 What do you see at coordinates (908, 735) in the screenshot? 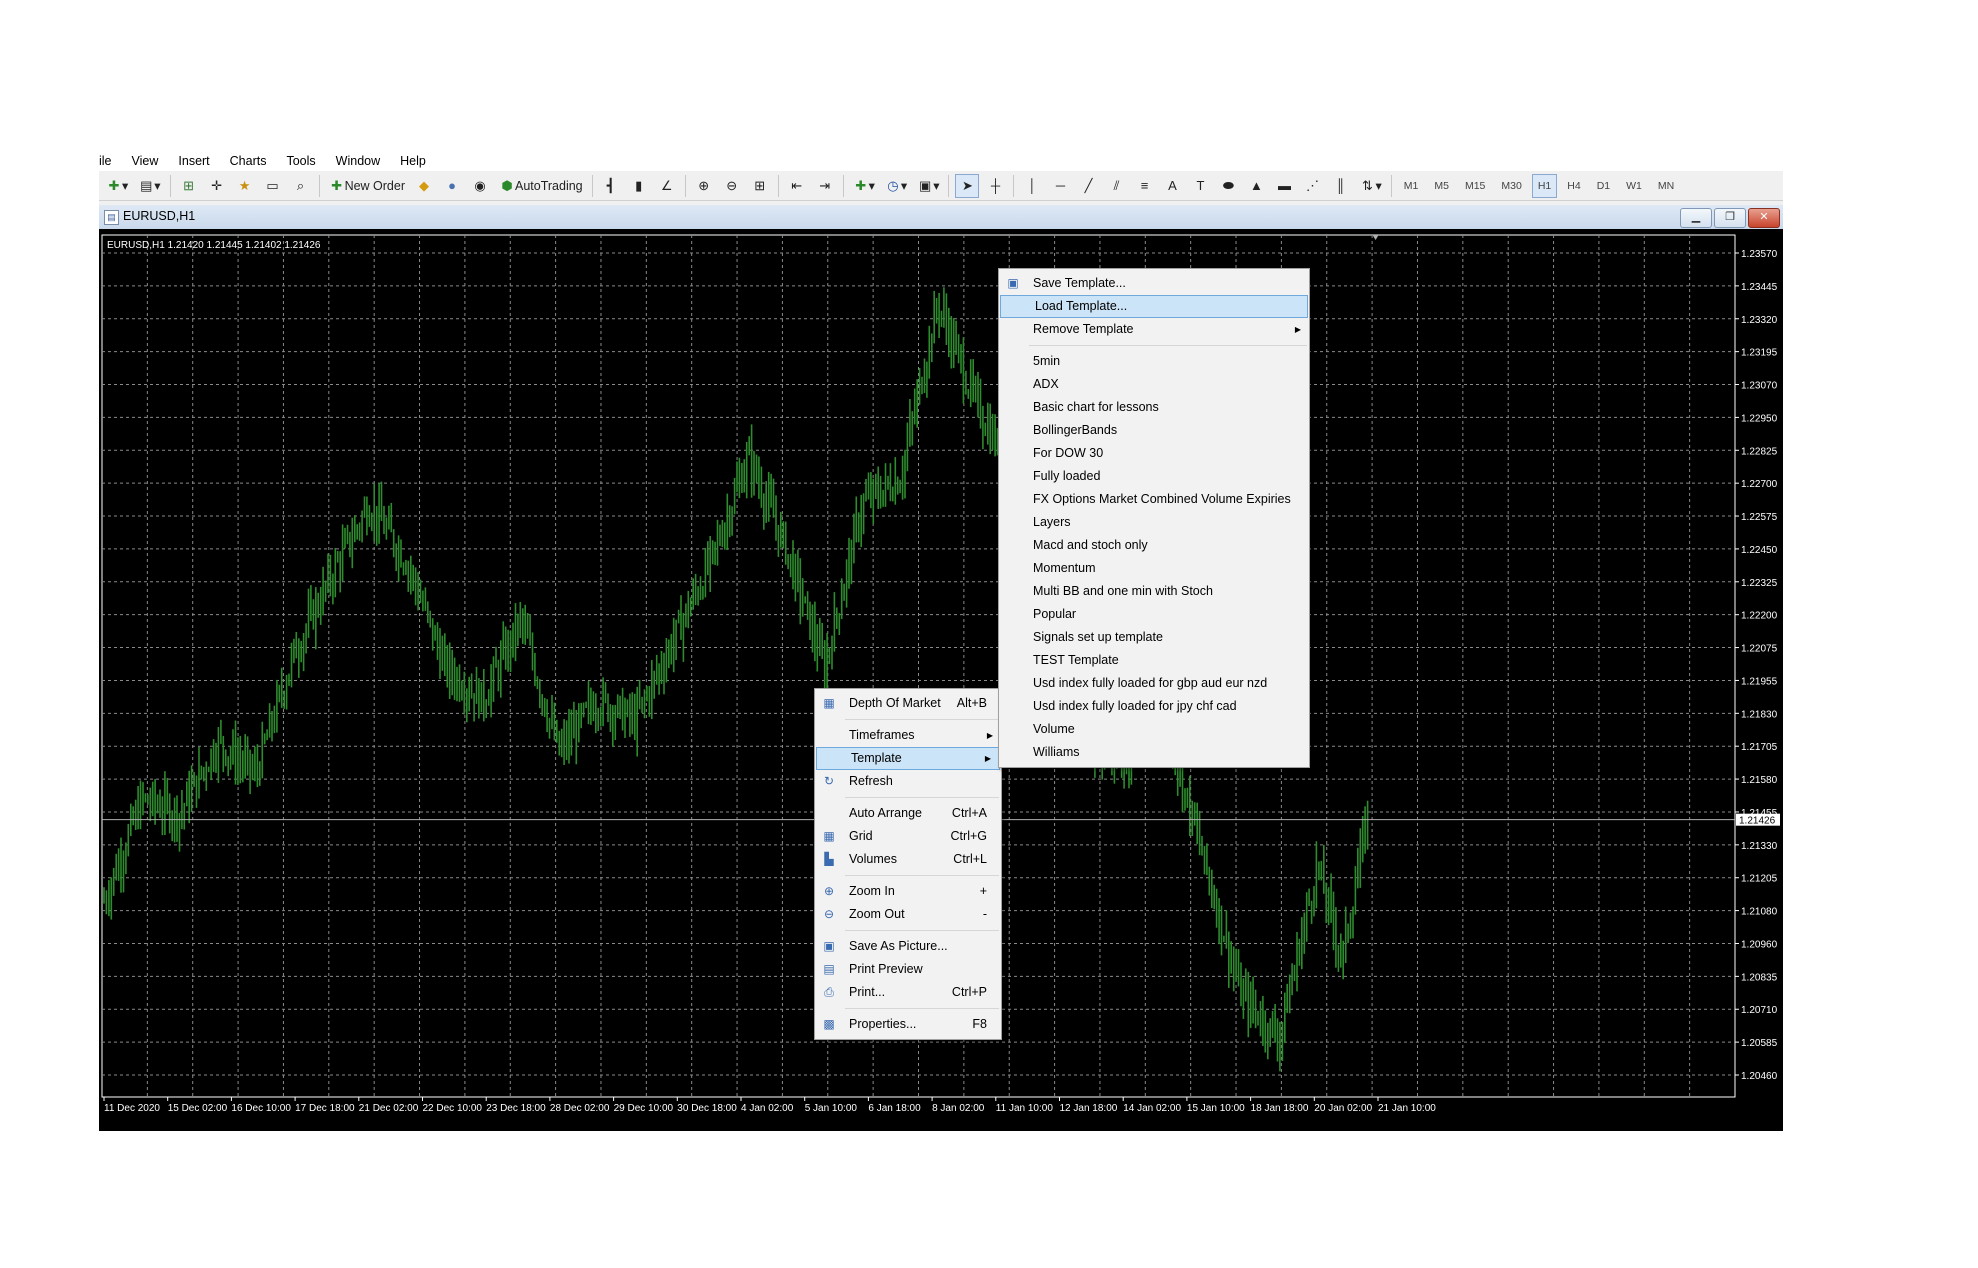
I see `context_menu-timeframes: Timeframes ▶` at bounding box center [908, 735].